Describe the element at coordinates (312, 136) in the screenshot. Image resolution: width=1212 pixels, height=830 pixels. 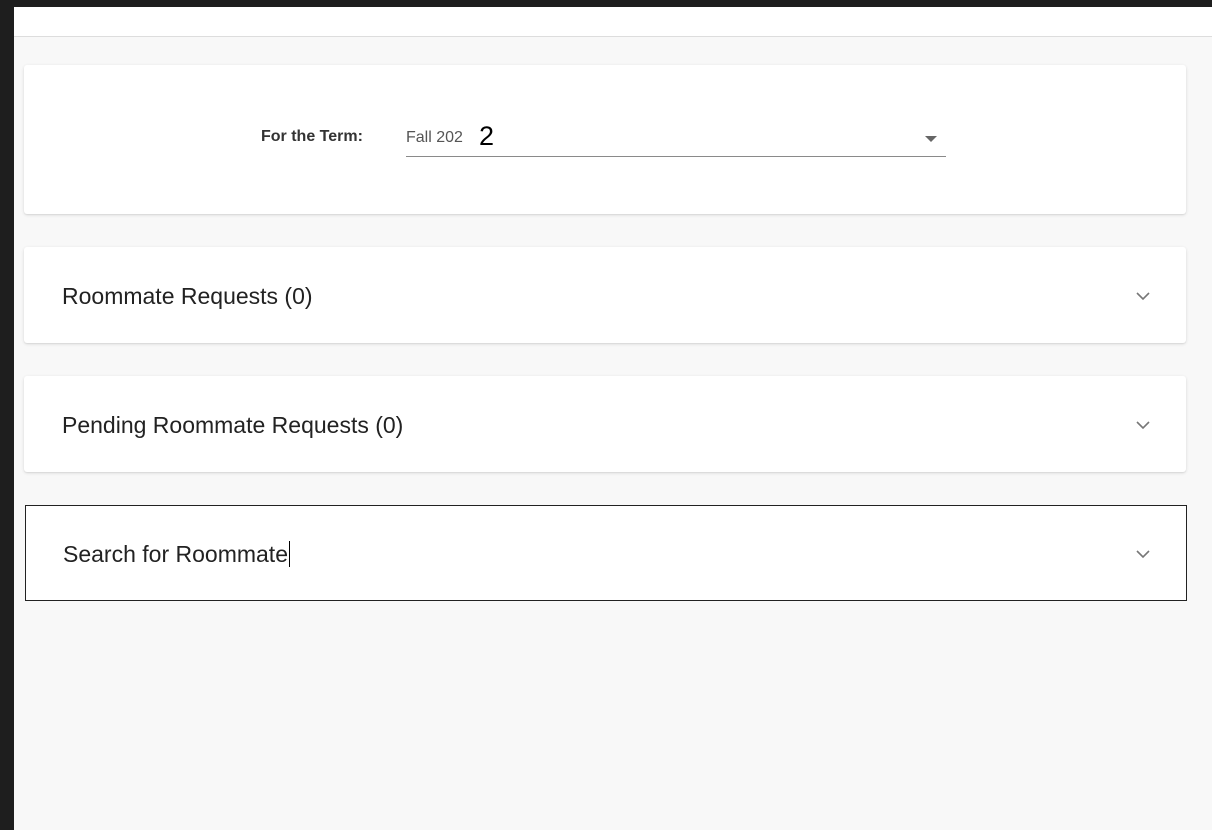
I see `term-label: For the Term:` at that location.